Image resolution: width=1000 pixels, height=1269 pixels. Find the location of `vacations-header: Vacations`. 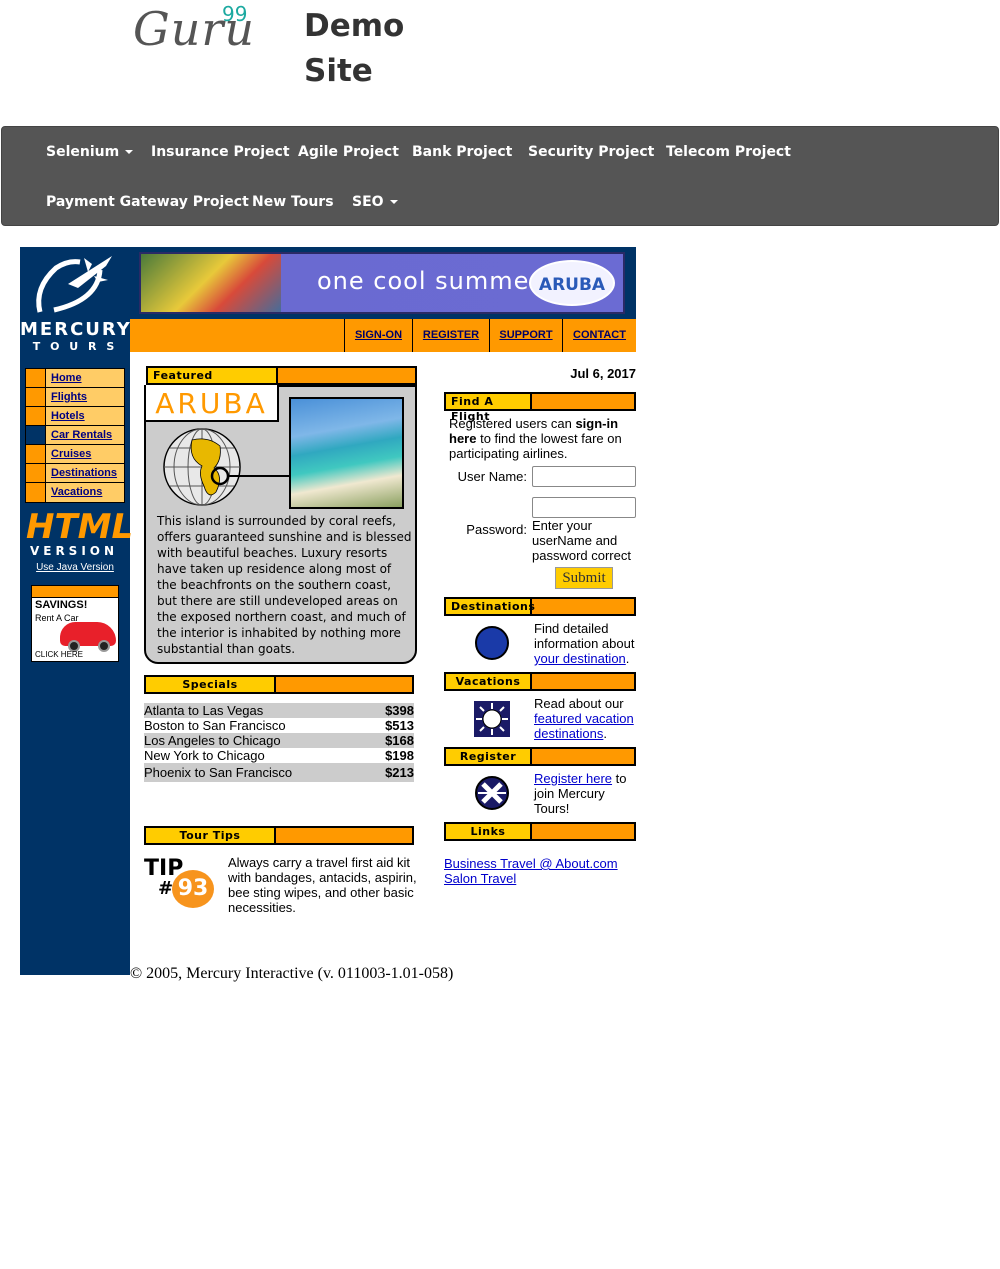

vacations-header: Vacations is located at coordinates (540, 681).